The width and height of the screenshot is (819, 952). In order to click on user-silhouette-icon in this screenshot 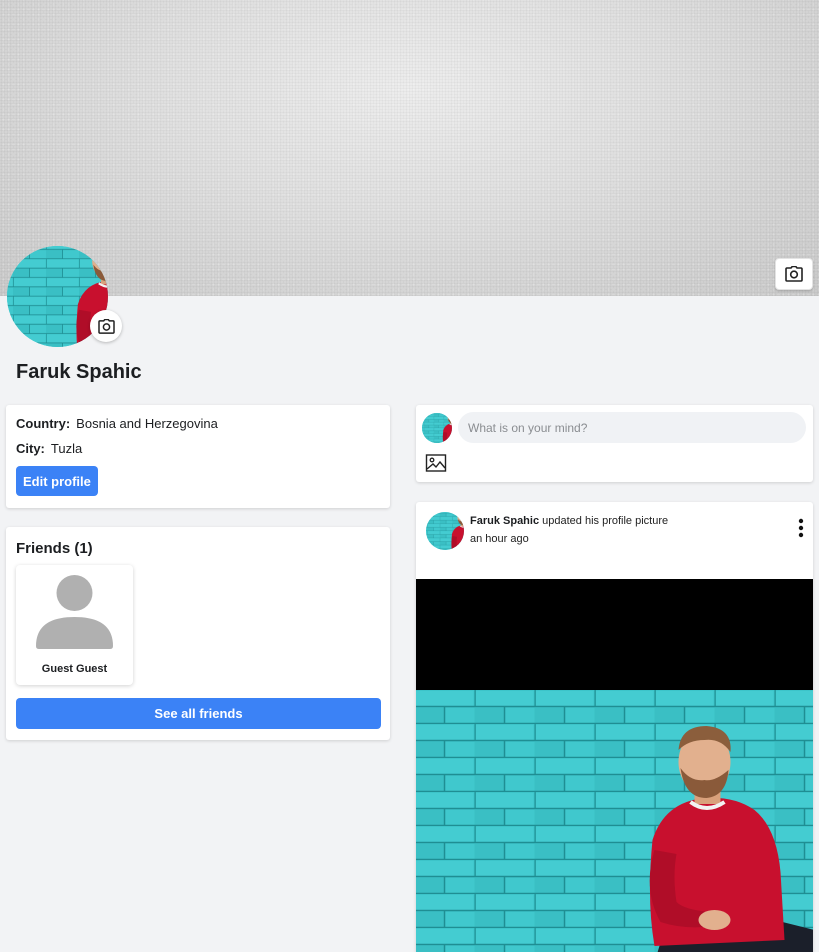, I will do `click(74, 612)`.